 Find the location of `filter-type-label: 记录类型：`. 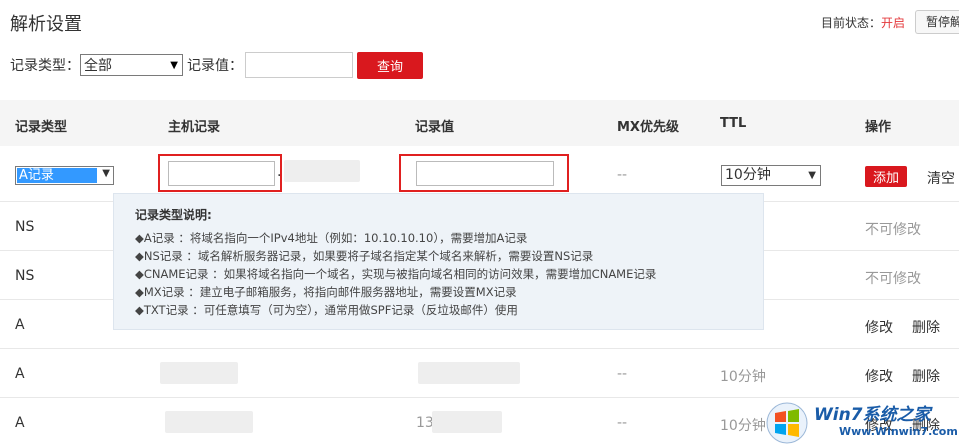

filter-type-label: 记录类型： is located at coordinates (45, 66).